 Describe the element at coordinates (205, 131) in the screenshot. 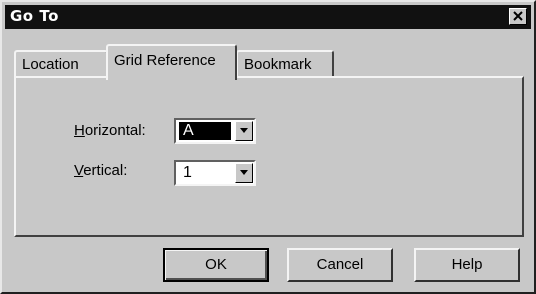

I see `horizontal-select-value: A` at that location.